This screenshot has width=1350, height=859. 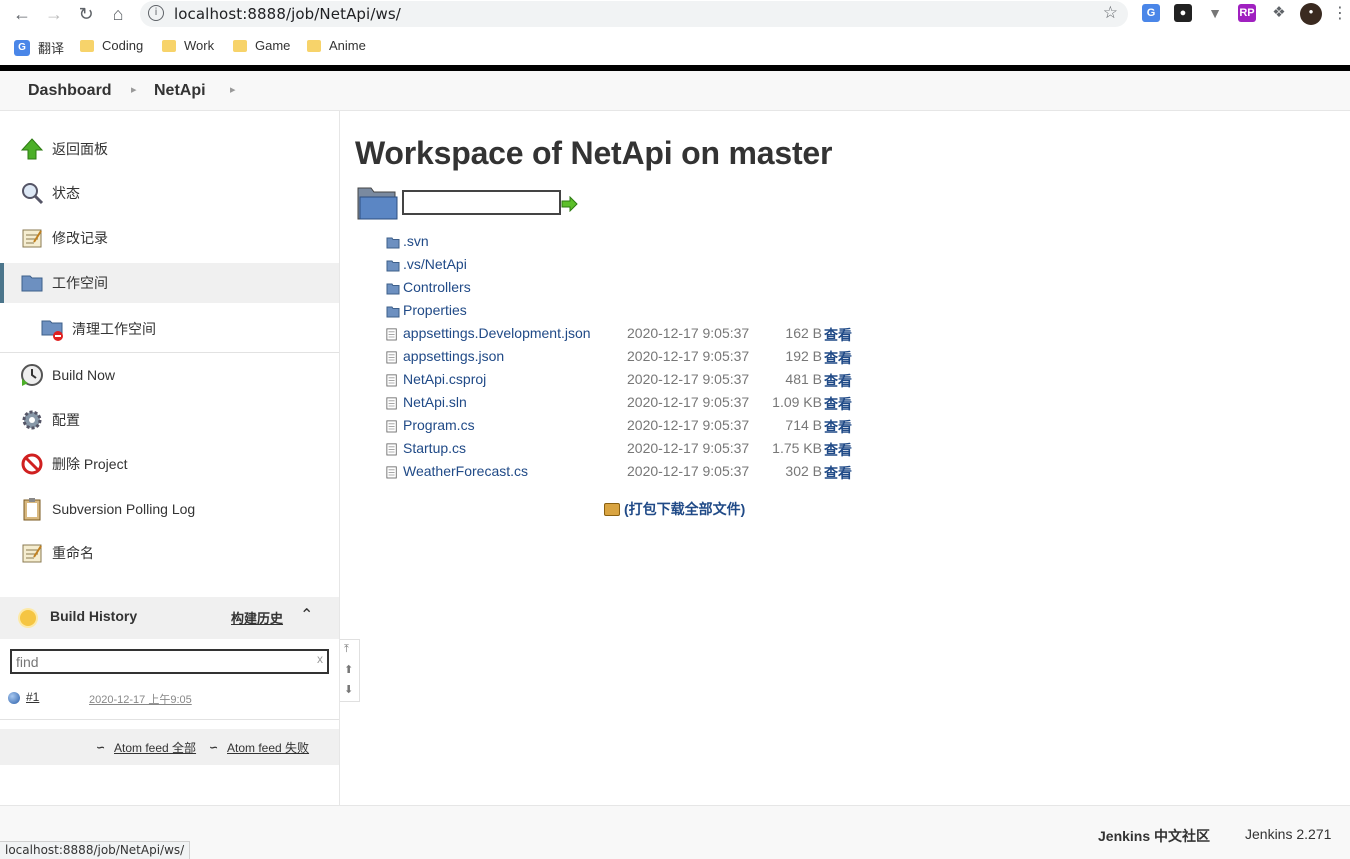 I want to click on clear-search-icon: x, so click(x=320, y=659).